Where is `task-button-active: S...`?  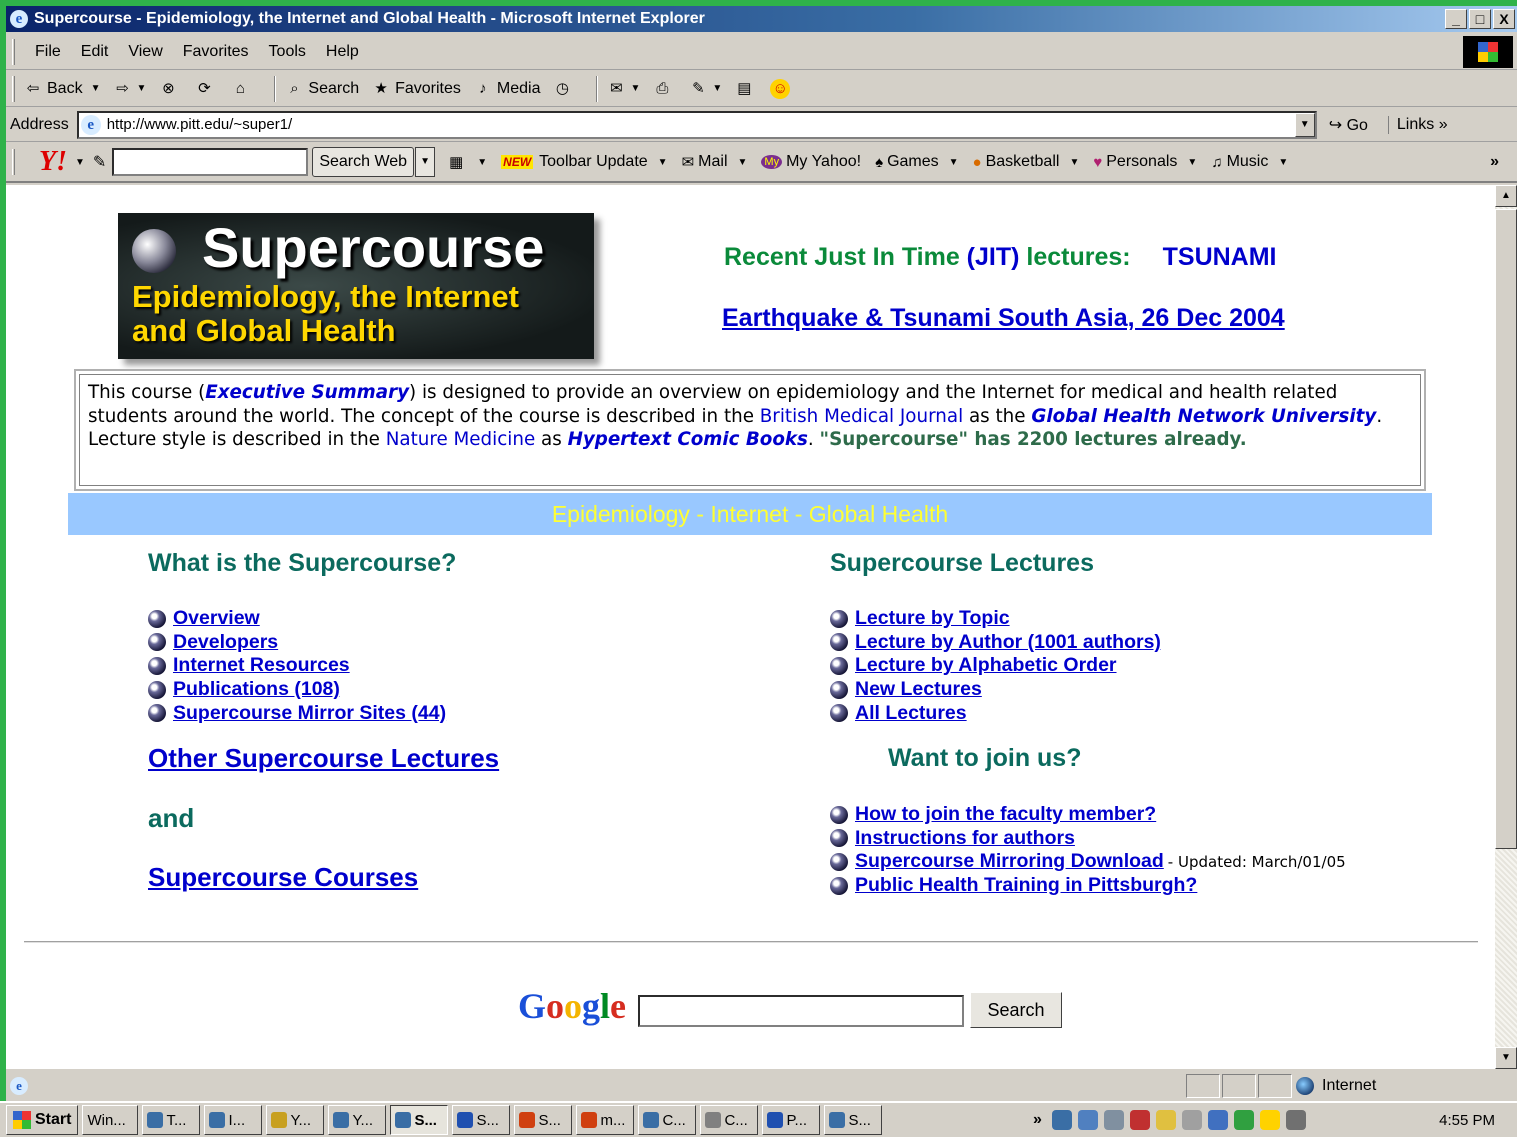 task-button-active: S... is located at coordinates (419, 1120).